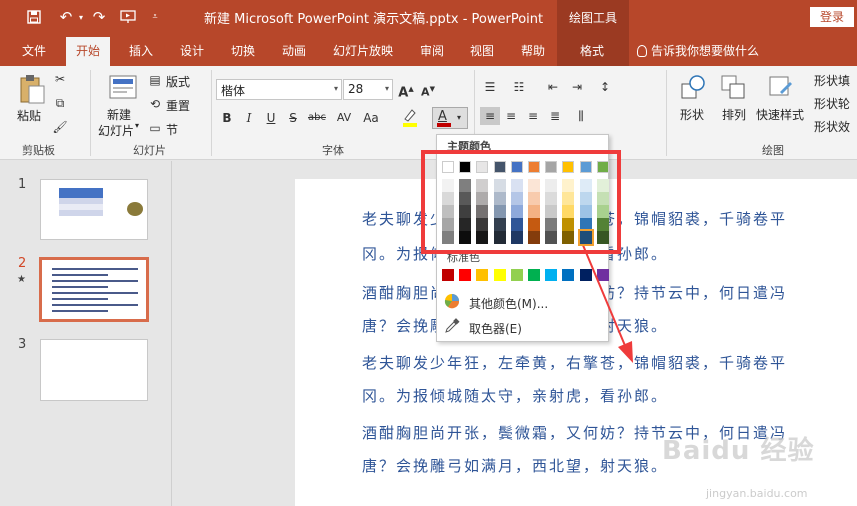  What do you see at coordinates (21, 279) in the screenshot?
I see `animation-star-icon: ★` at bounding box center [21, 279].